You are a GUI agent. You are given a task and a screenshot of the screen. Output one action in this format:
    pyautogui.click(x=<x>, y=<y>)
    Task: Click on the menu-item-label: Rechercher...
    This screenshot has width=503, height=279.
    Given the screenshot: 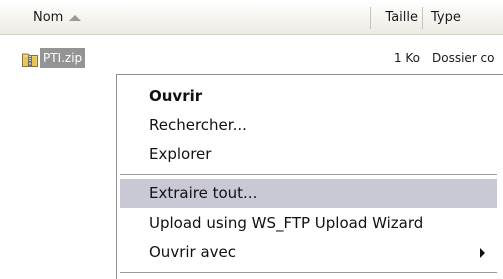 What is the action you would take?
    pyautogui.click(x=198, y=125)
    